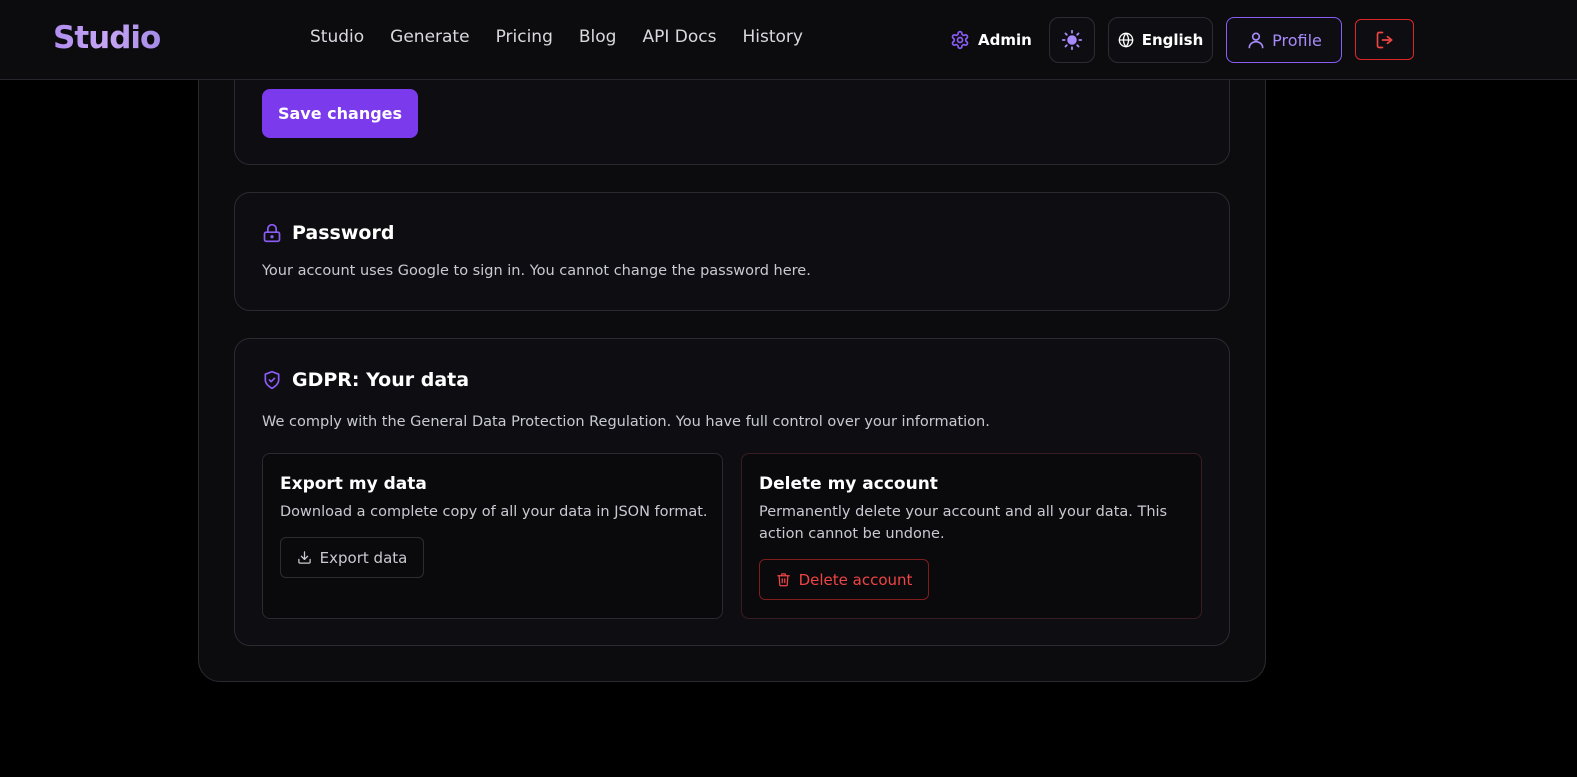 This screenshot has height=777, width=1577. I want to click on export-title: Export my data, so click(353, 484).